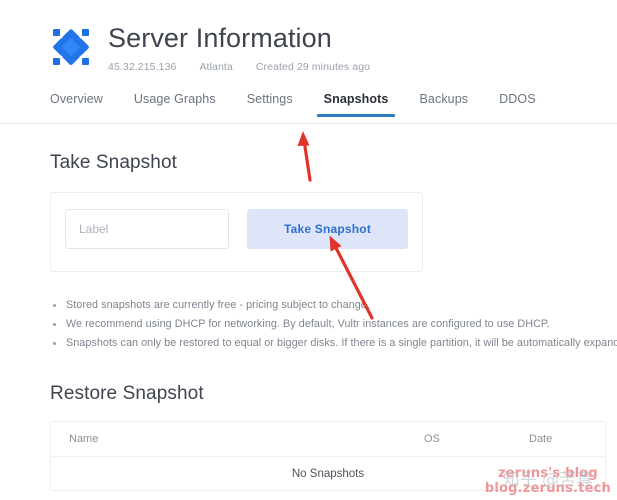 Image resolution: width=617 pixels, height=500 pixels. I want to click on table-empty-row: No Snapshots, so click(328, 473).